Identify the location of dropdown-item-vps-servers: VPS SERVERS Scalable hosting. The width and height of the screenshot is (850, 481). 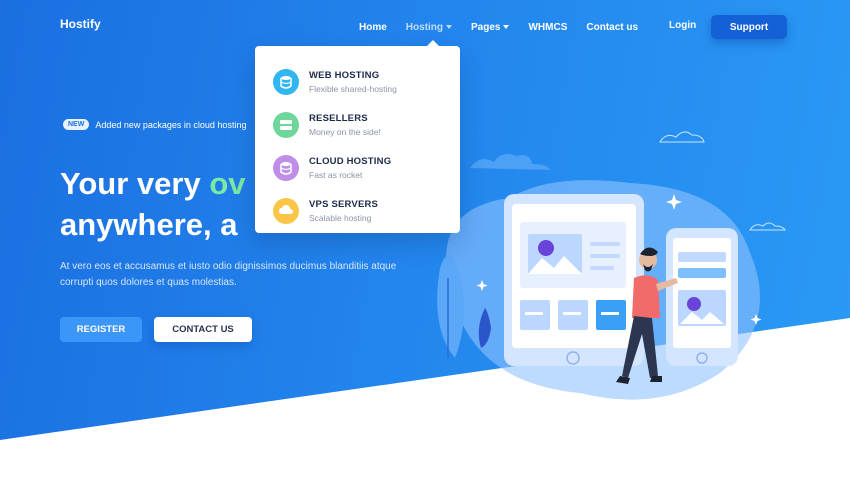
(357, 210).